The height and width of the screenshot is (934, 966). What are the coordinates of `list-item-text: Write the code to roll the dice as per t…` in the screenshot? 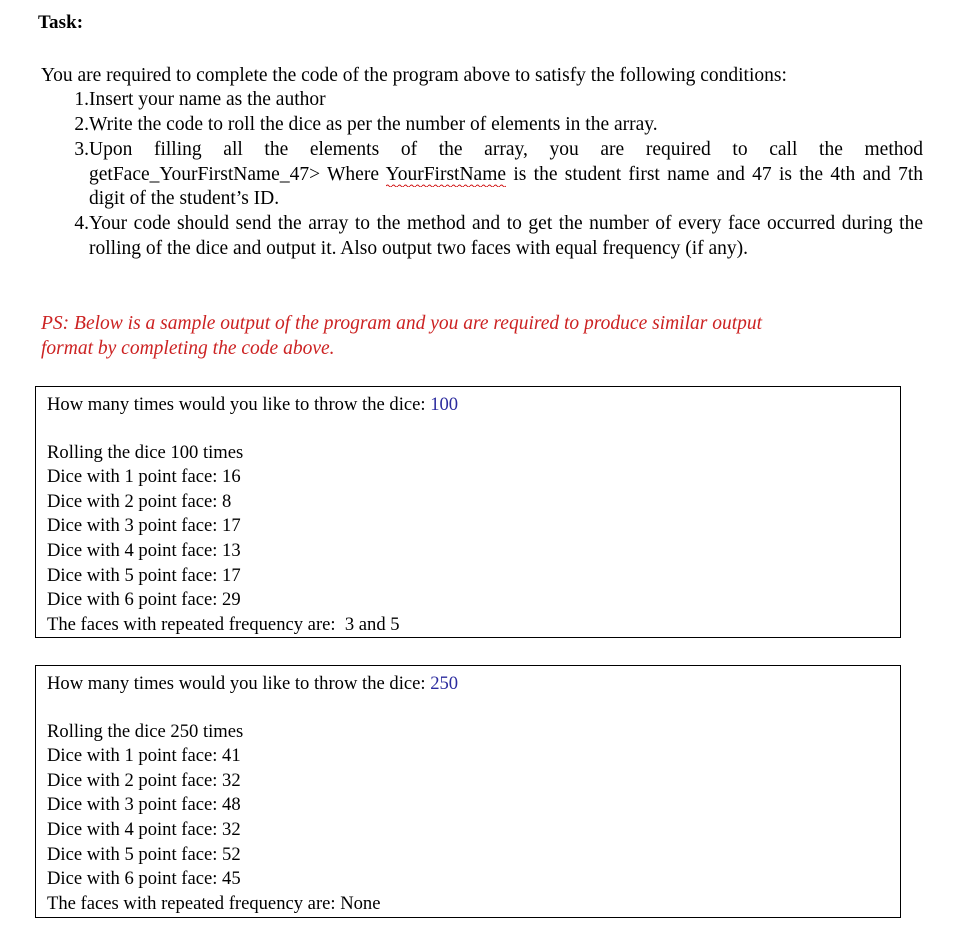 It's located at (373, 125).